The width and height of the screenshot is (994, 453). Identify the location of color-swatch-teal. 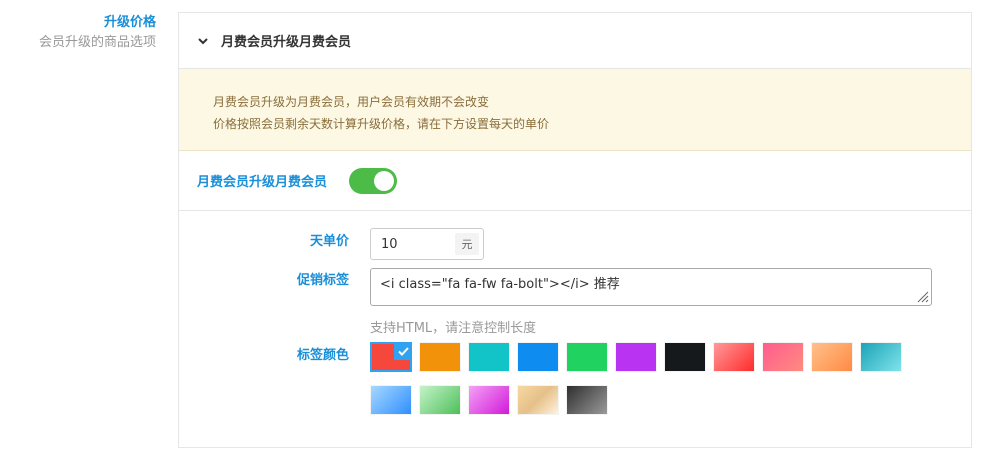
(489, 357).